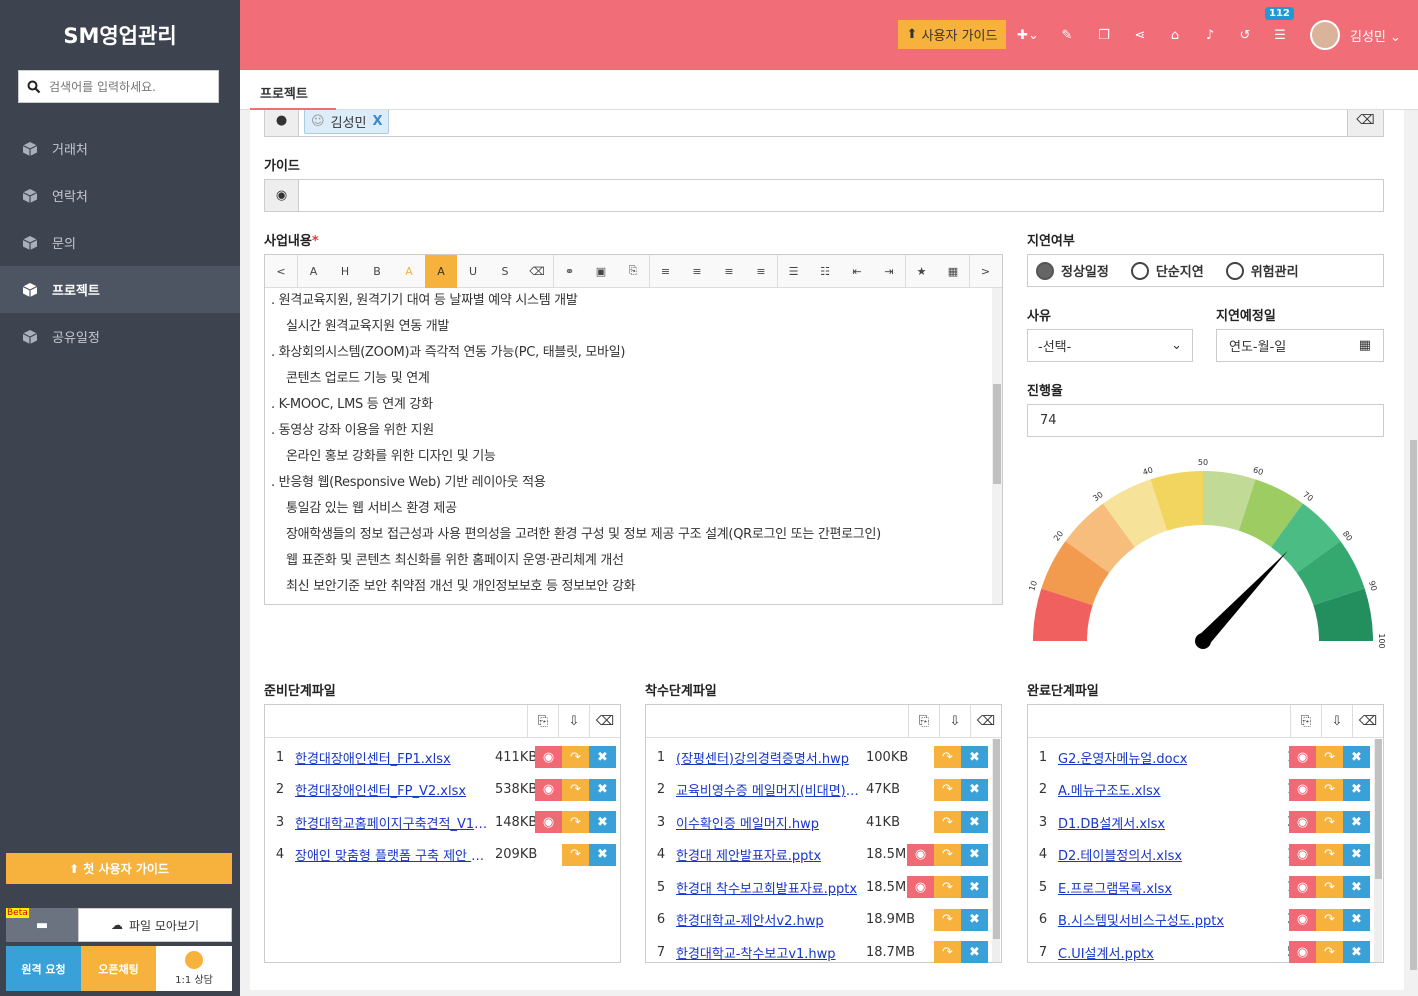 The height and width of the screenshot is (996, 1418). Describe the element at coordinates (1067, 35) in the screenshot. I see `edit-icon: ✎` at that location.